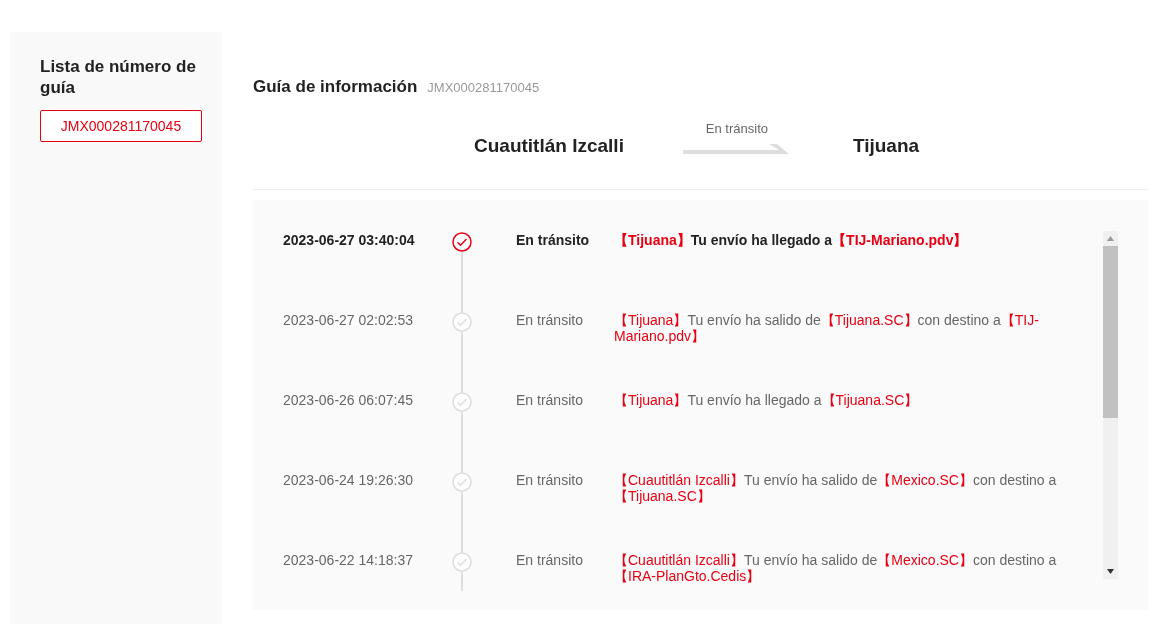  I want to click on event-time: 2023-06-26 06:07:45, so click(348, 401).